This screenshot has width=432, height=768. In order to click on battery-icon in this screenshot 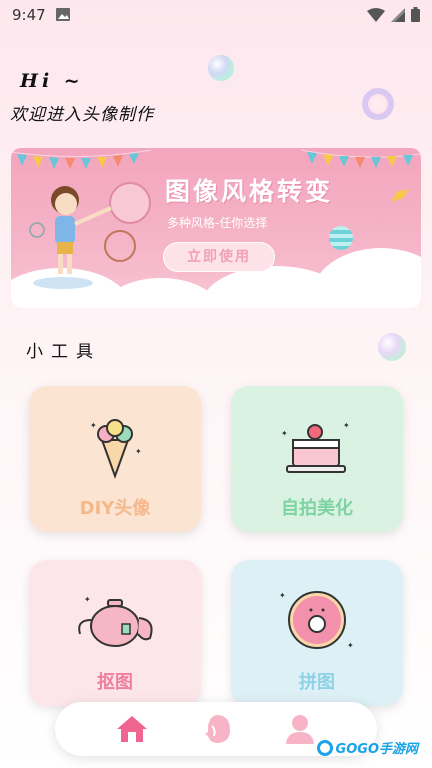, I will do `click(415, 14)`.